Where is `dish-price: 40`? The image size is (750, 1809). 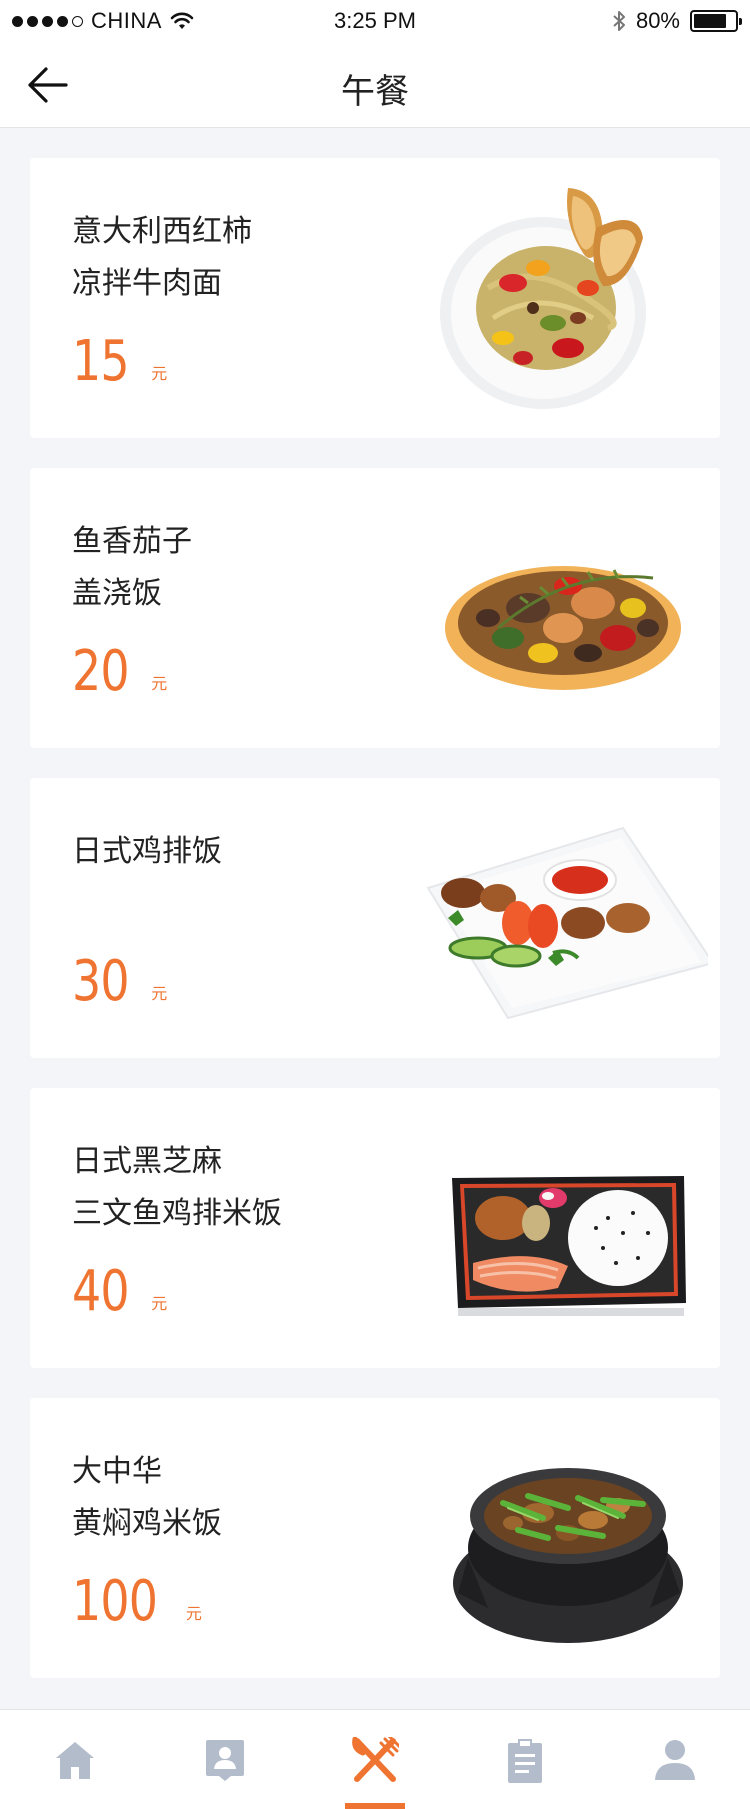
dish-price: 40 is located at coordinates (101, 1291).